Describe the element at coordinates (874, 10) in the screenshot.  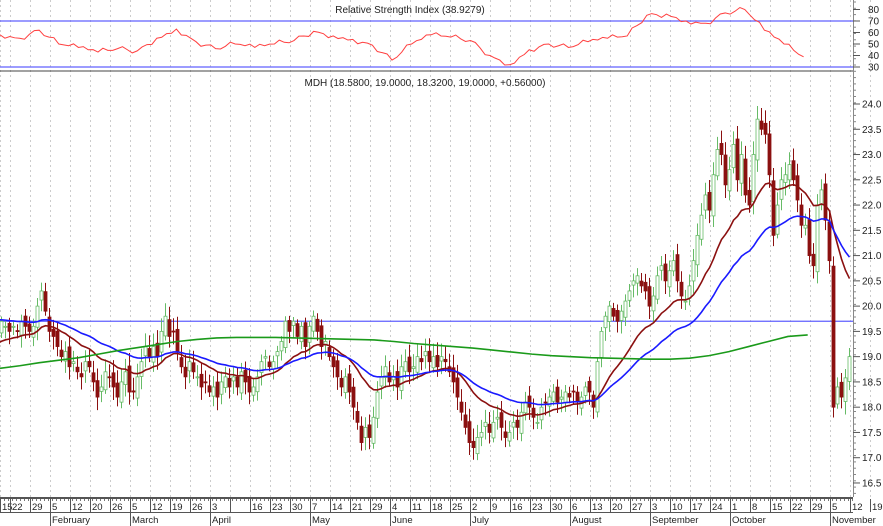
I see `rsi-tick-label: 80` at that location.